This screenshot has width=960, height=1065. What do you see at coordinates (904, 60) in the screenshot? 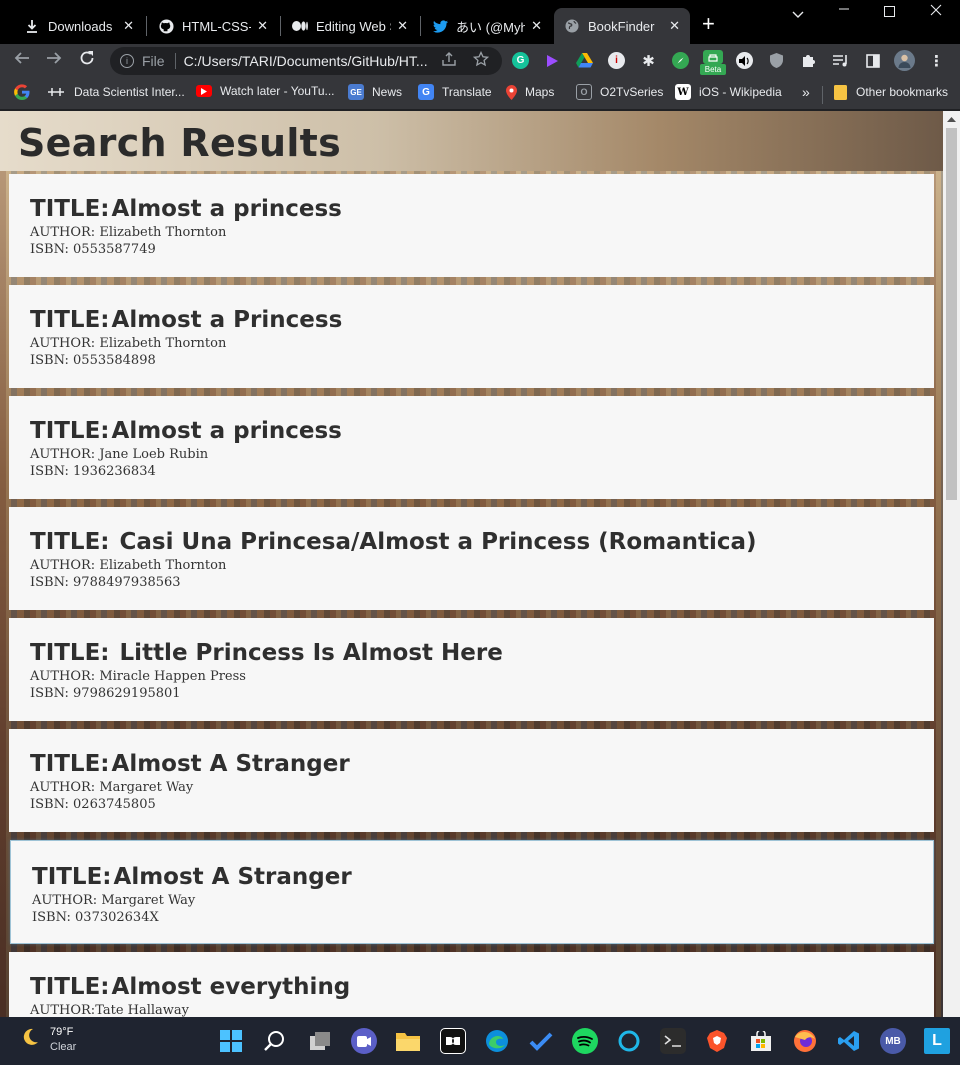
I see `avatar` at bounding box center [904, 60].